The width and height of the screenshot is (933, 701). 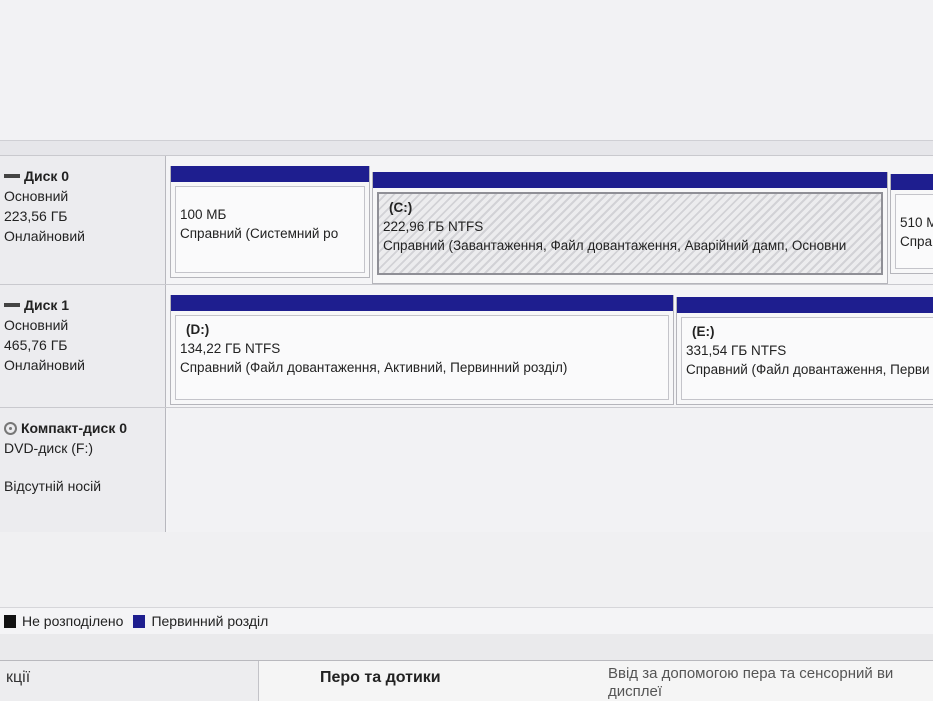 I want to click on disk-name: Диск 0, so click(x=84, y=176).